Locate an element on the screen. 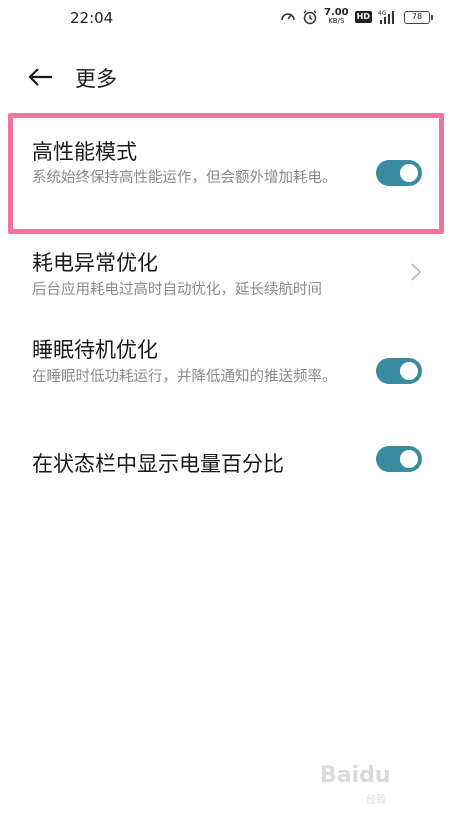 This screenshot has width=460, height=825. signal-icon: 4G is located at coordinates (386, 17).